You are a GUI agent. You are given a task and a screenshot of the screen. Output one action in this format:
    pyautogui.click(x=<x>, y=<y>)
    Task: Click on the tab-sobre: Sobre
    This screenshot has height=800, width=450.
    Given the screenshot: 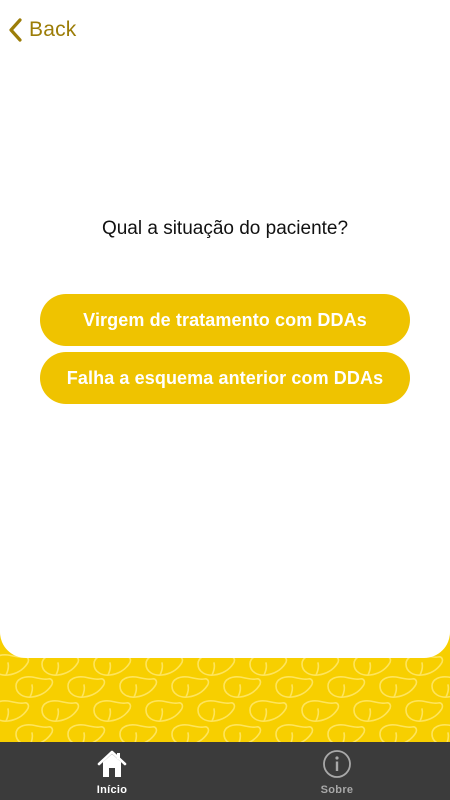 What is the action you would take?
    pyautogui.click(x=337, y=771)
    